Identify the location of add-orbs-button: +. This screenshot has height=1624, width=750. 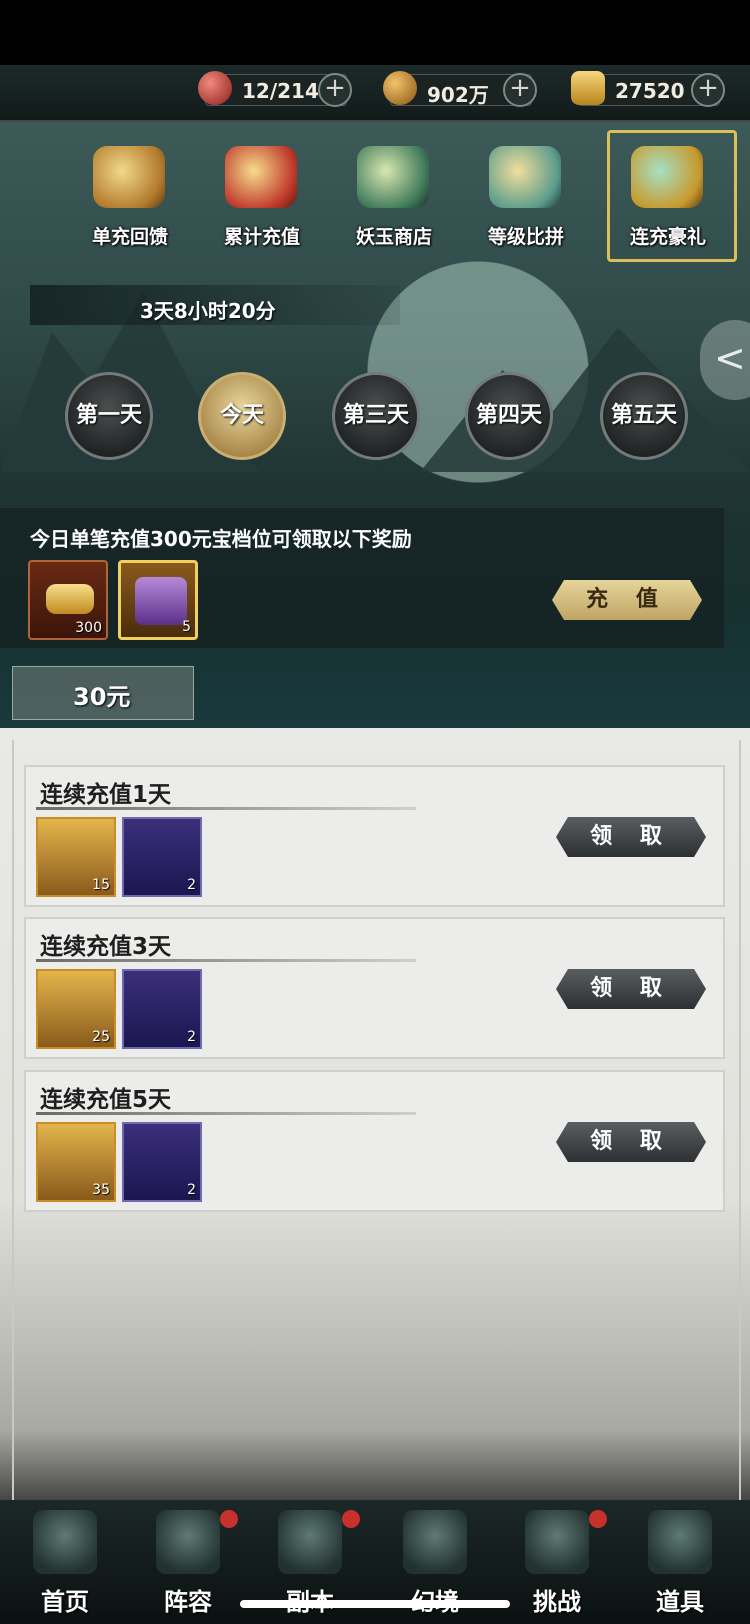
(335, 90).